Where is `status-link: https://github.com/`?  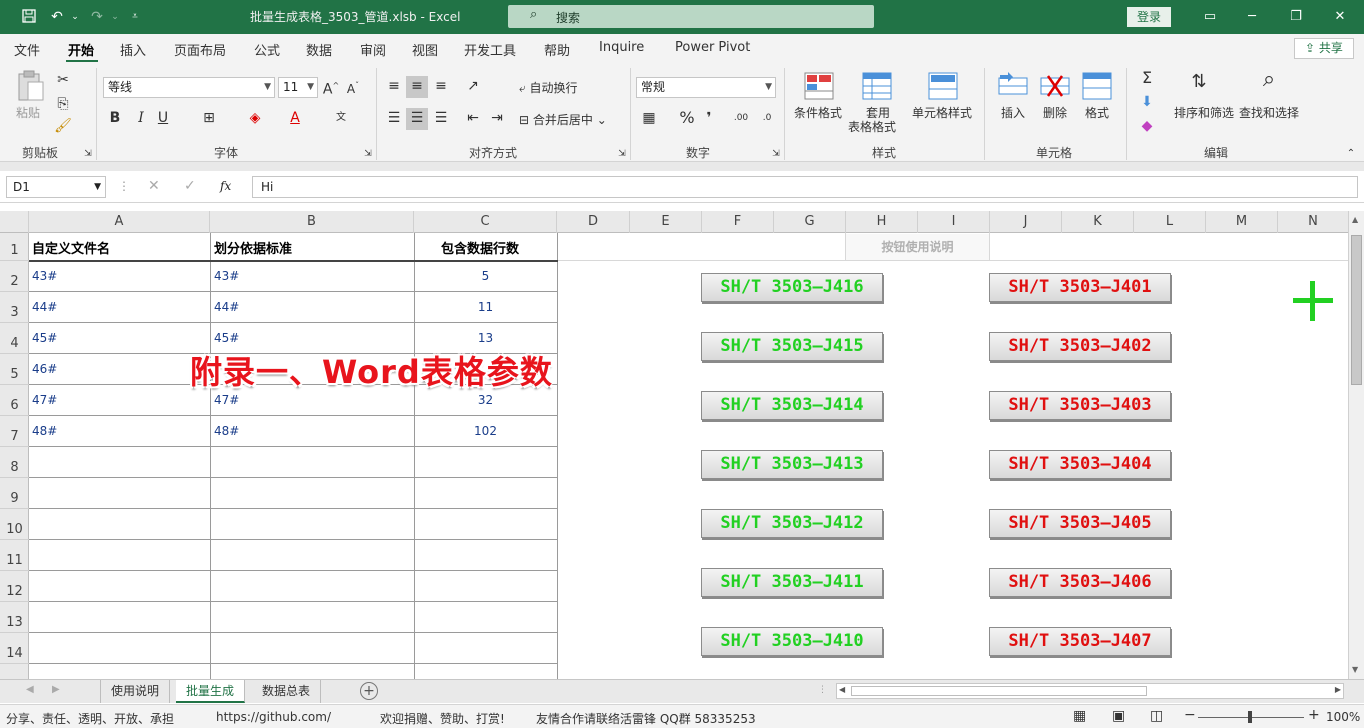
status-link: https://github.com/ is located at coordinates (273, 717).